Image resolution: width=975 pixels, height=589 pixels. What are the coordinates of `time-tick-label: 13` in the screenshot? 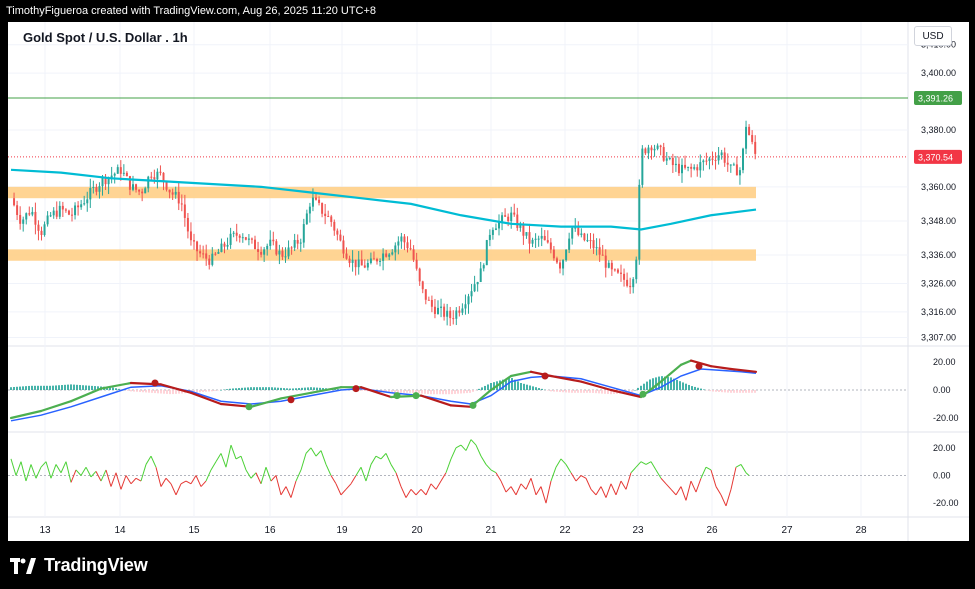 It's located at (45, 530).